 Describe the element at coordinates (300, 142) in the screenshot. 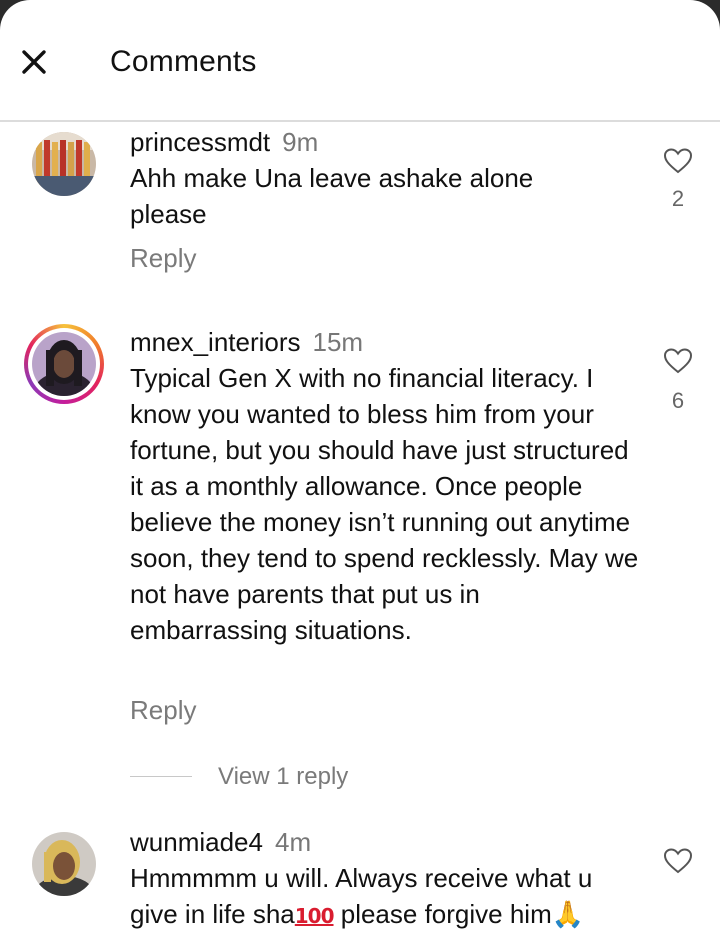

I see `timestamp: 9m` at that location.